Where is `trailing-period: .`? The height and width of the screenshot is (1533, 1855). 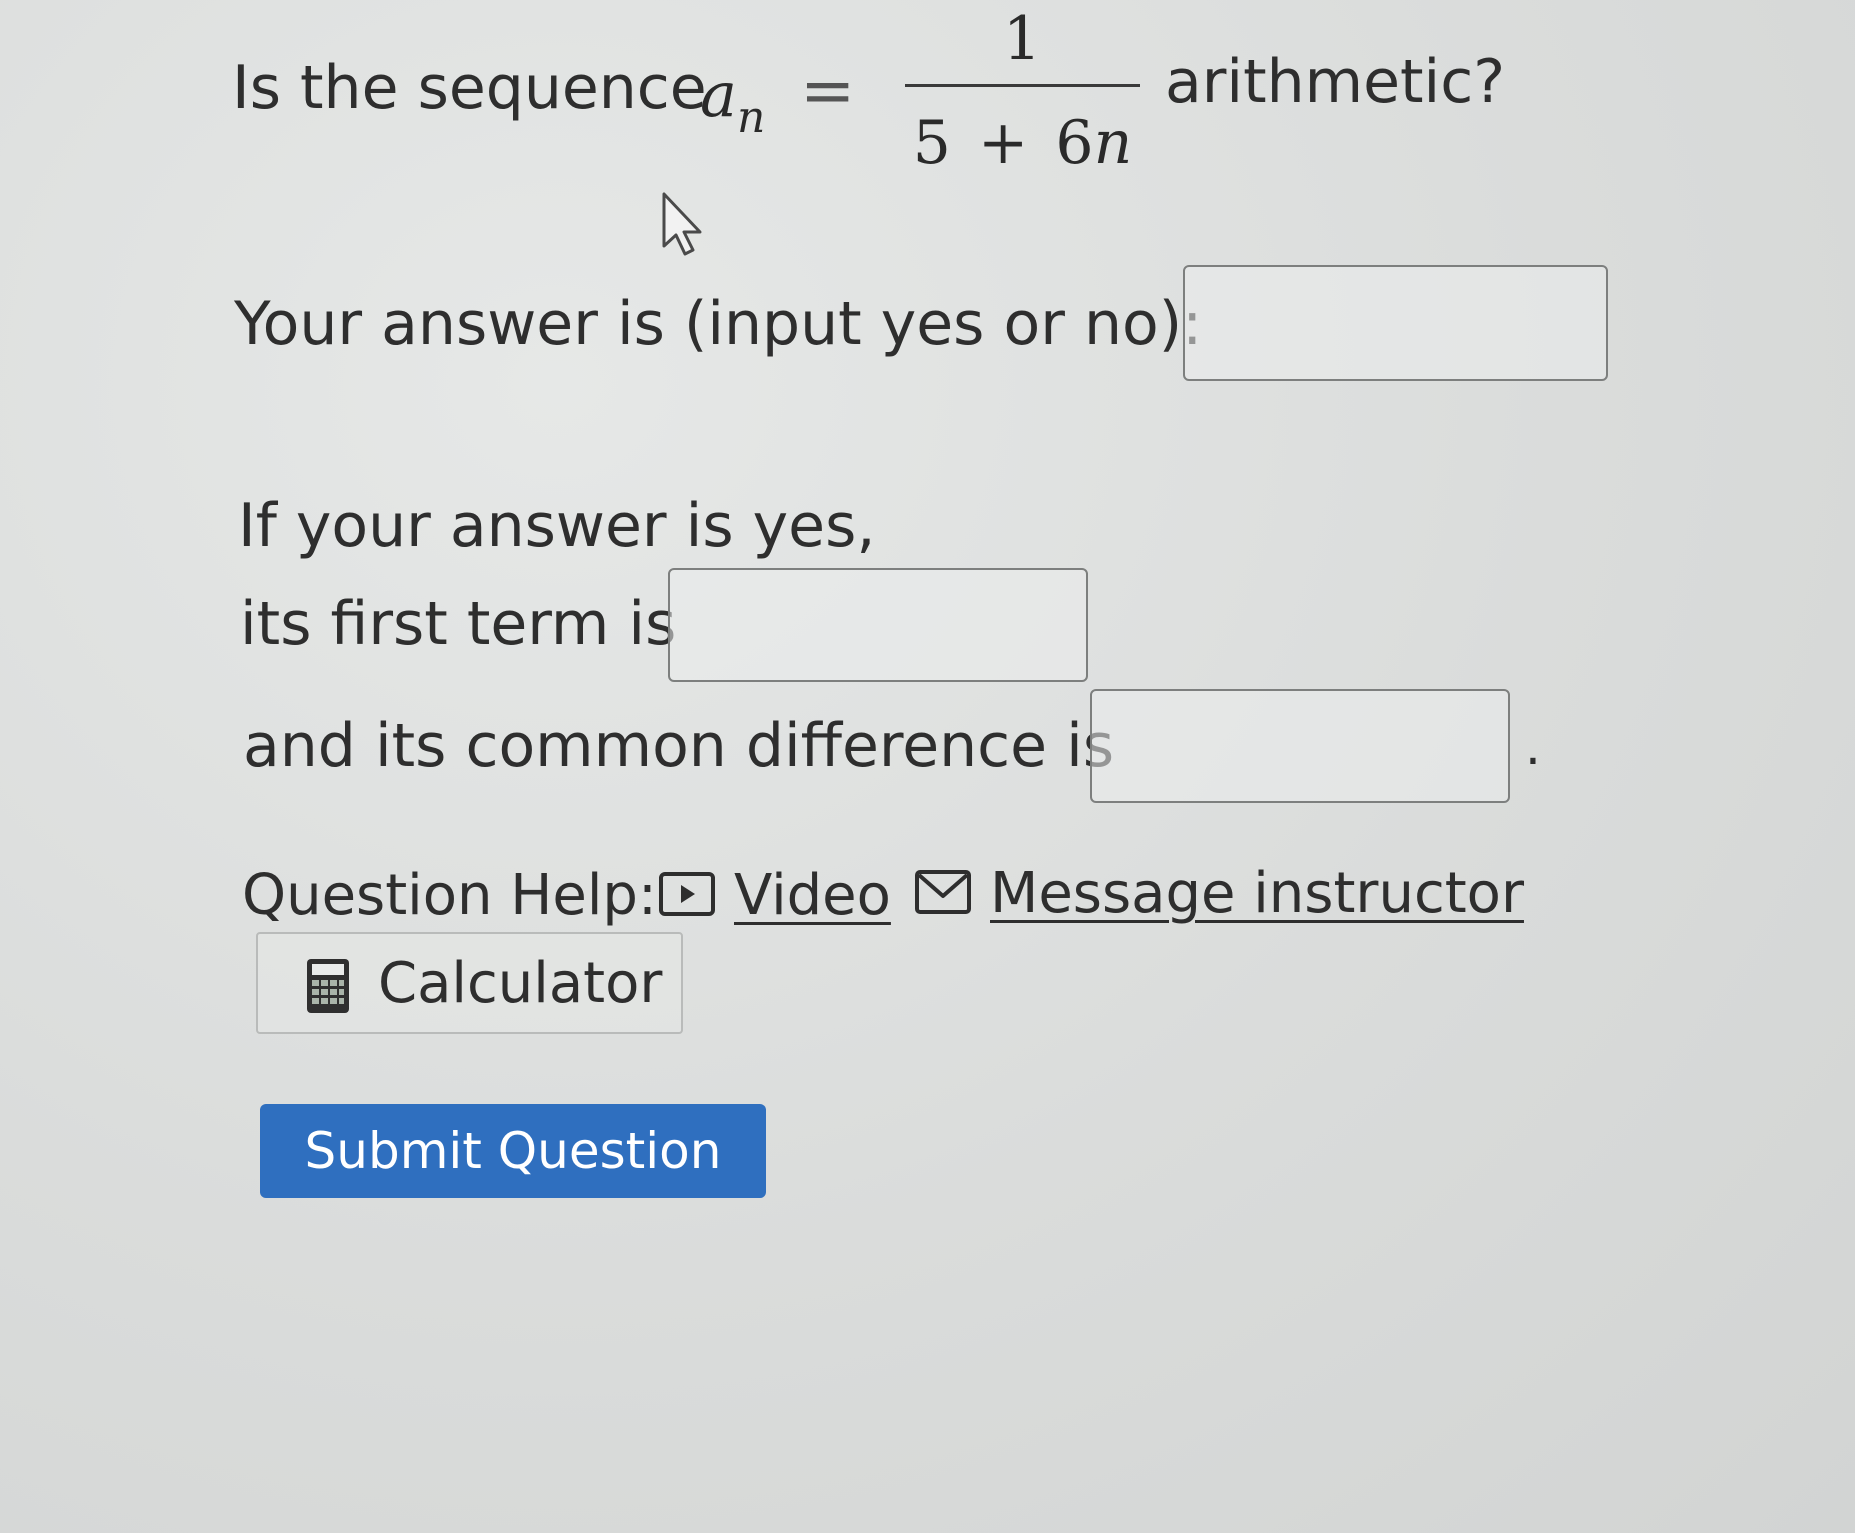 trailing-period: . is located at coordinates (1533, 747).